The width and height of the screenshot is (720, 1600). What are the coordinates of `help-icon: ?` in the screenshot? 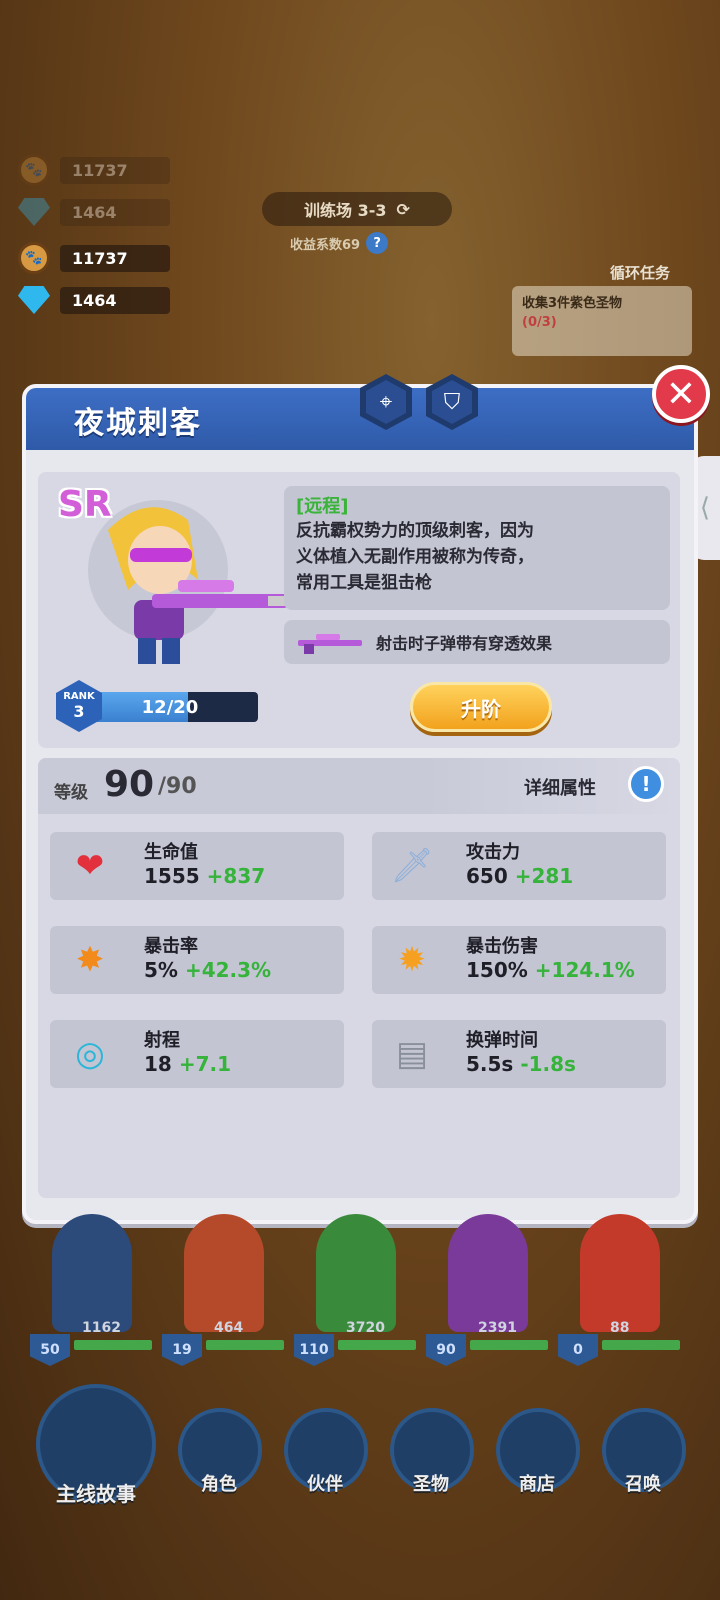 It's located at (377, 243).